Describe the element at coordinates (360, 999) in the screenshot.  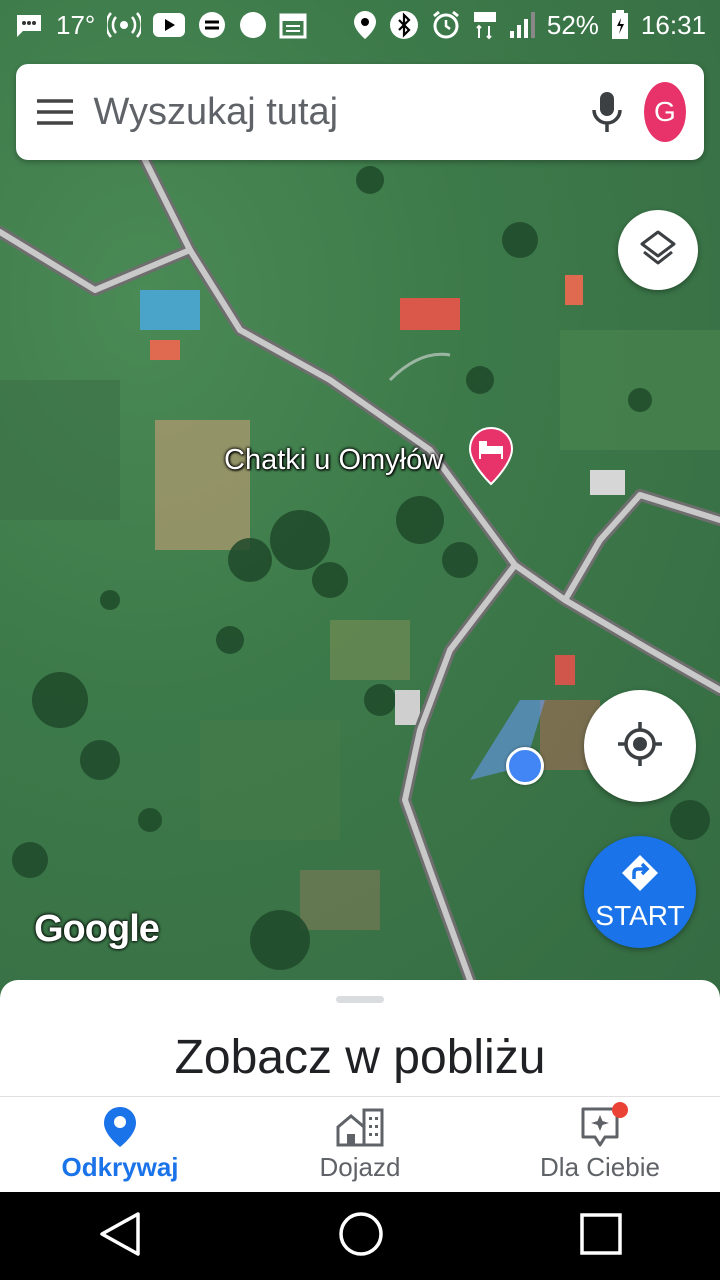
I see `sheet-drag-handle` at that location.